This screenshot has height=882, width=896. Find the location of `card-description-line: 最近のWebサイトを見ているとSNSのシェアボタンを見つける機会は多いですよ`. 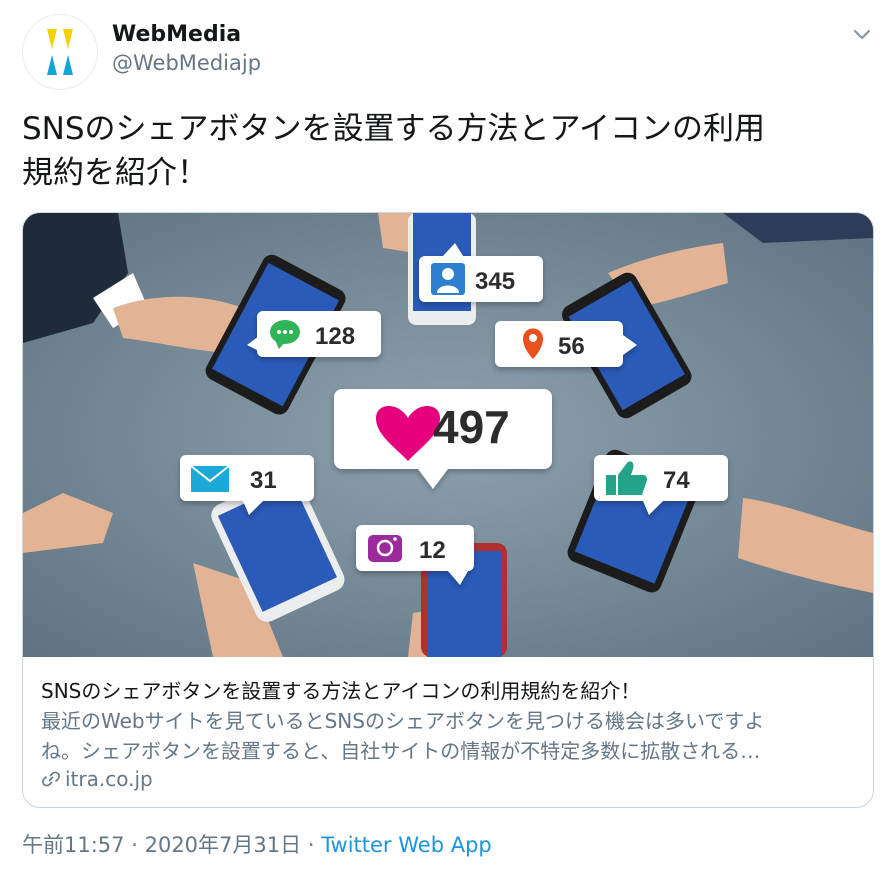

card-description-line: 最近のWebサイトを見ているとSNSのシェアボタンを見つける機会は多いですよ is located at coordinates (403, 721).